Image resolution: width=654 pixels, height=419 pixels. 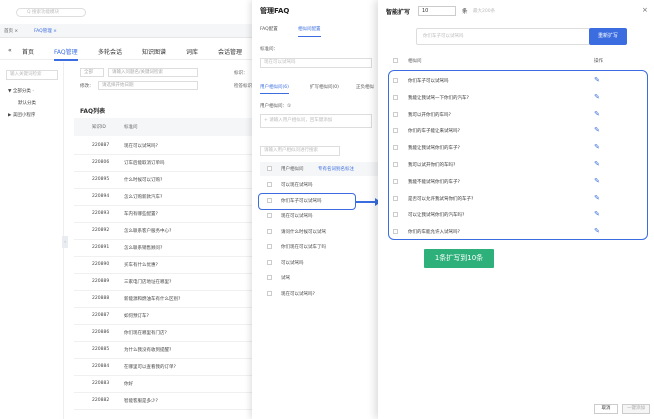 I want to click on std-question-input: 现在可以试驾吗, so click(x=316, y=63).